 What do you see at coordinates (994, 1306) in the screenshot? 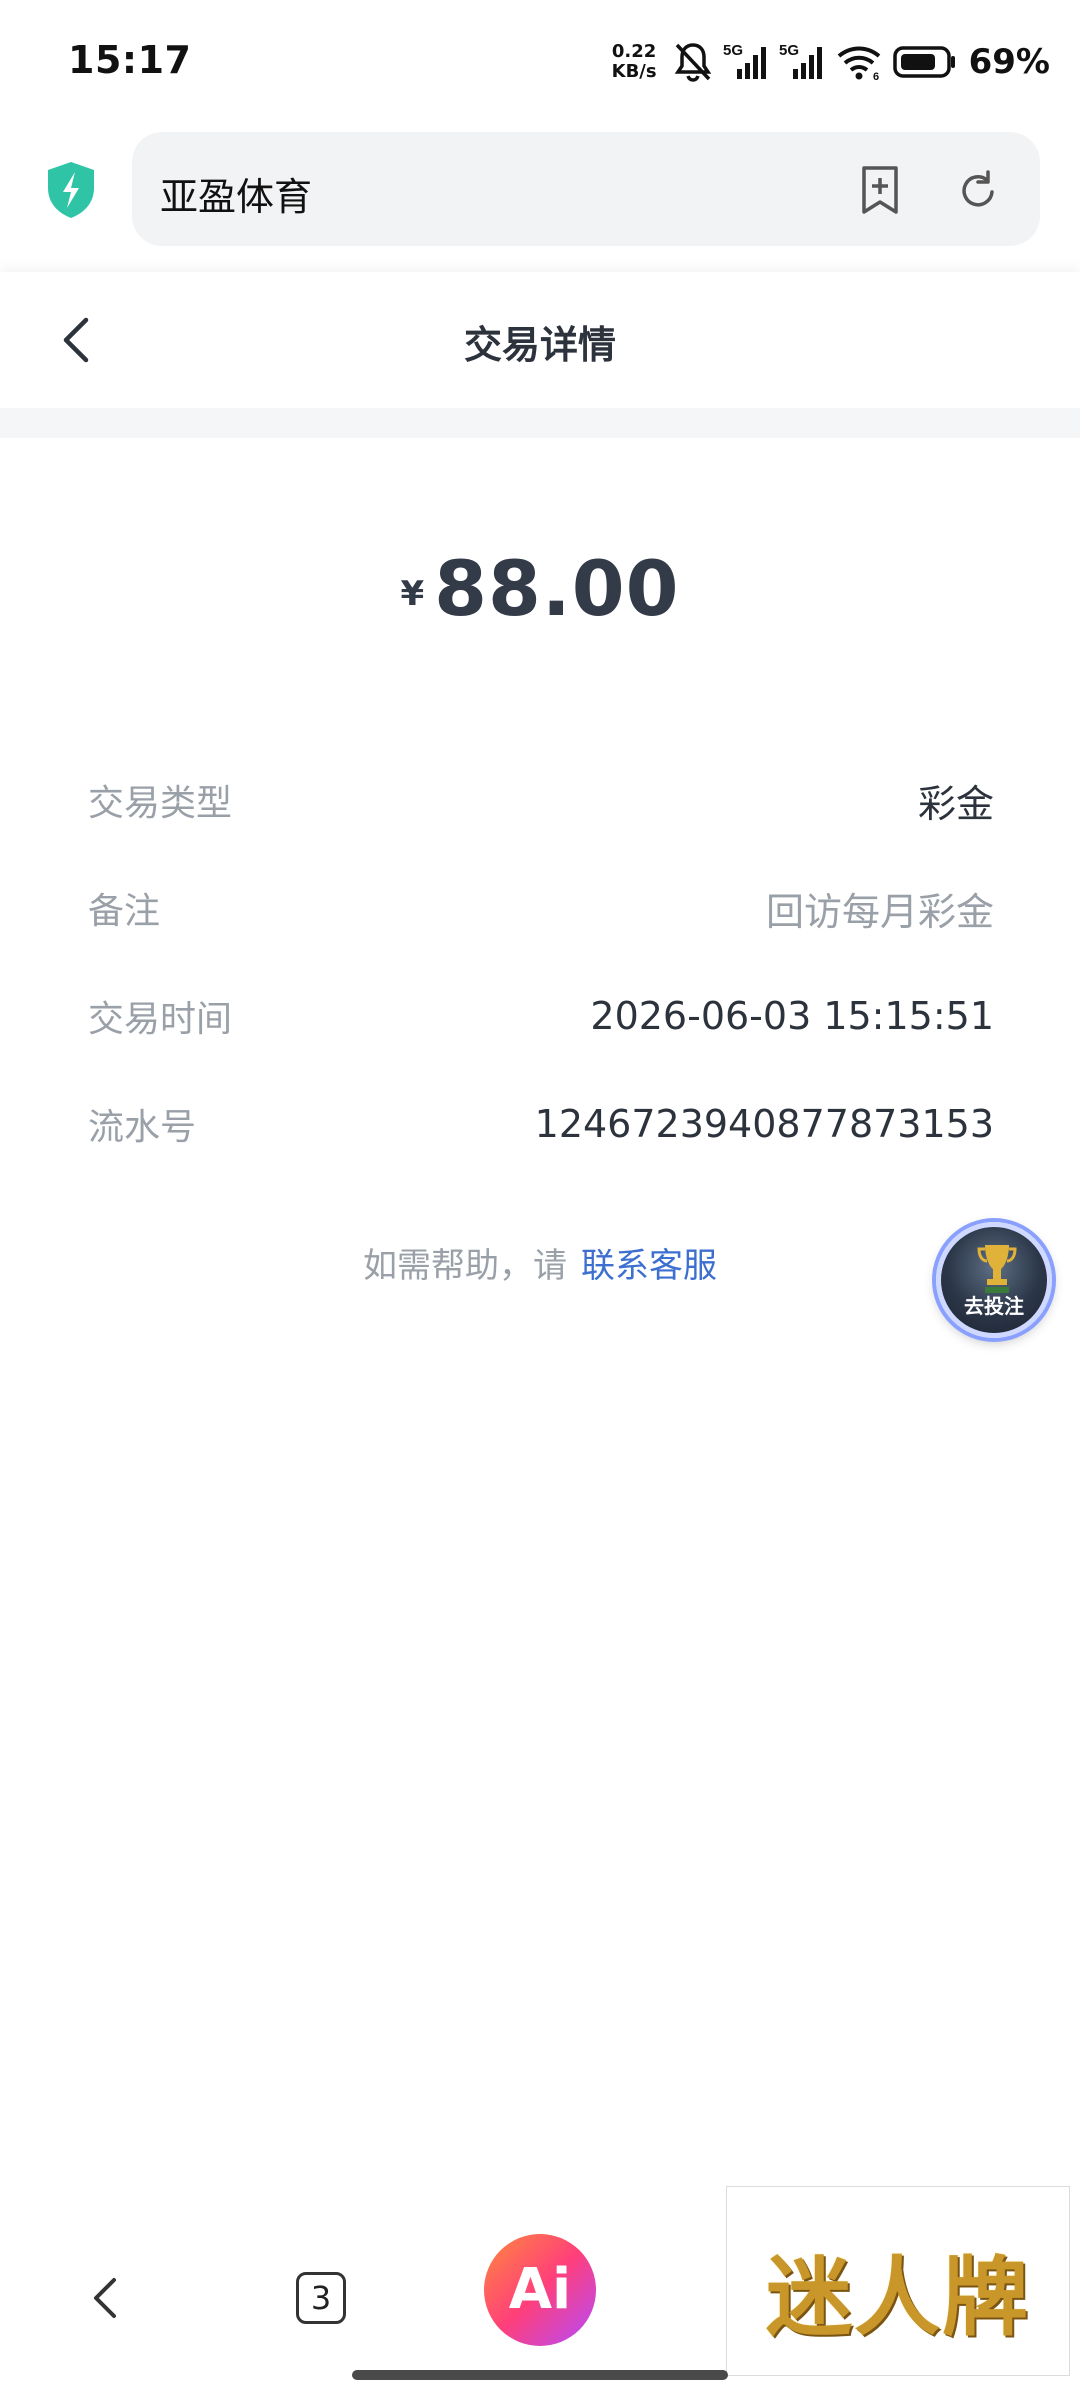
I see `floating-bet-label: 去投注` at bounding box center [994, 1306].